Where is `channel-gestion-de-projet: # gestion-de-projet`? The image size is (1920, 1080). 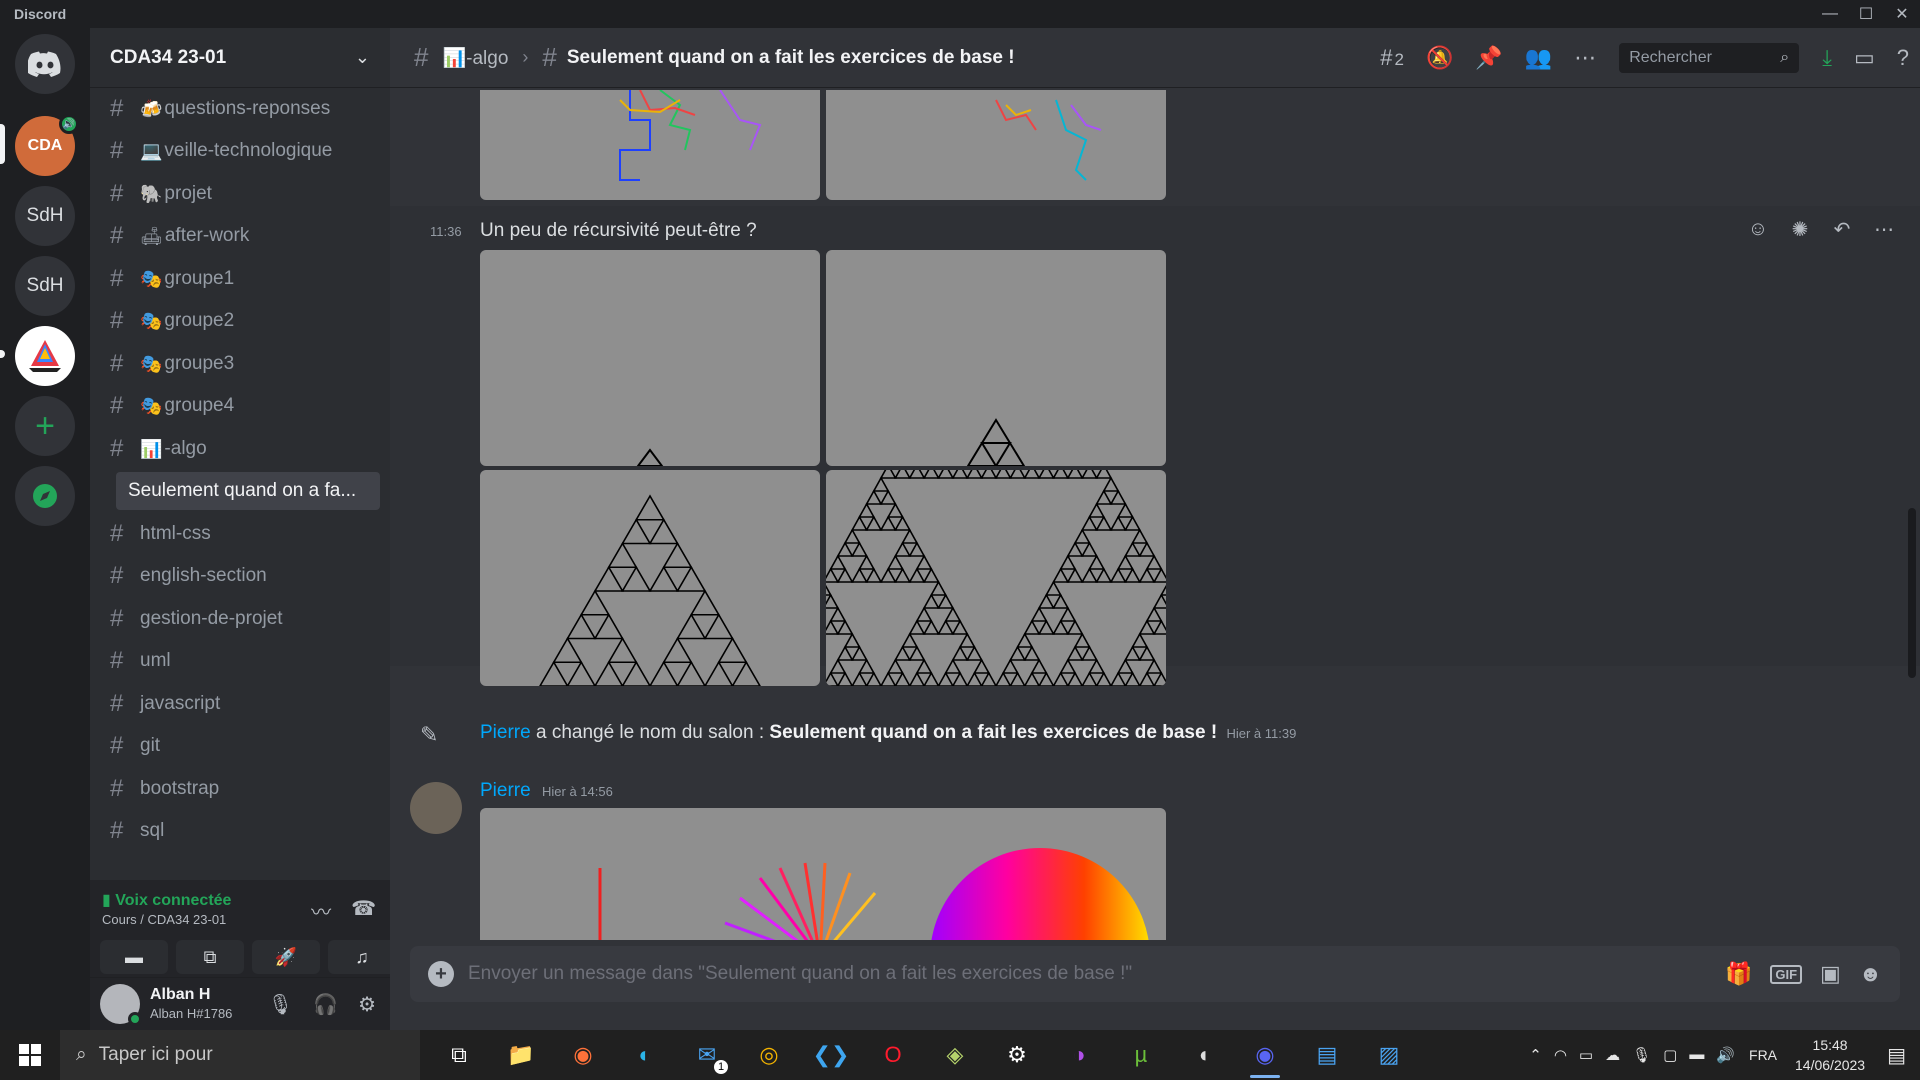
channel-gestion-de-projet: # gestion-de-projet is located at coordinates (240, 619).